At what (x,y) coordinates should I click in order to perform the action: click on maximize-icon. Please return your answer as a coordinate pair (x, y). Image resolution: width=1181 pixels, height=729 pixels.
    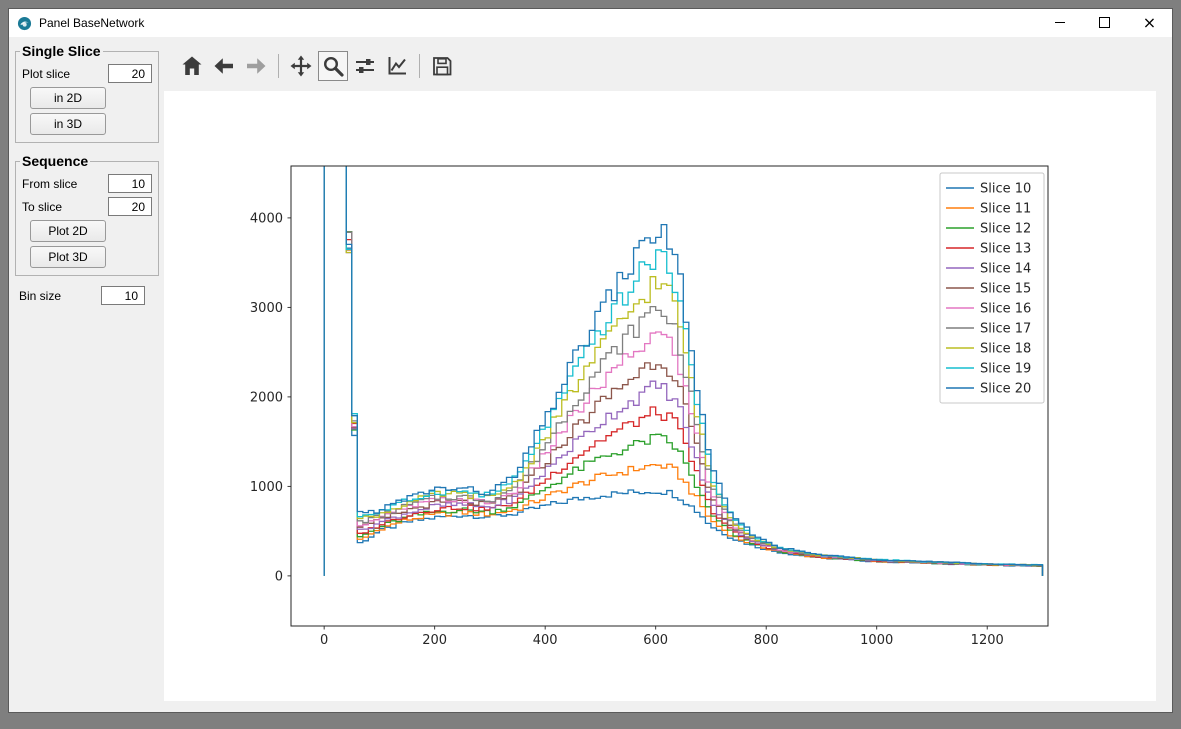
    Looking at the image, I should click on (1104, 22).